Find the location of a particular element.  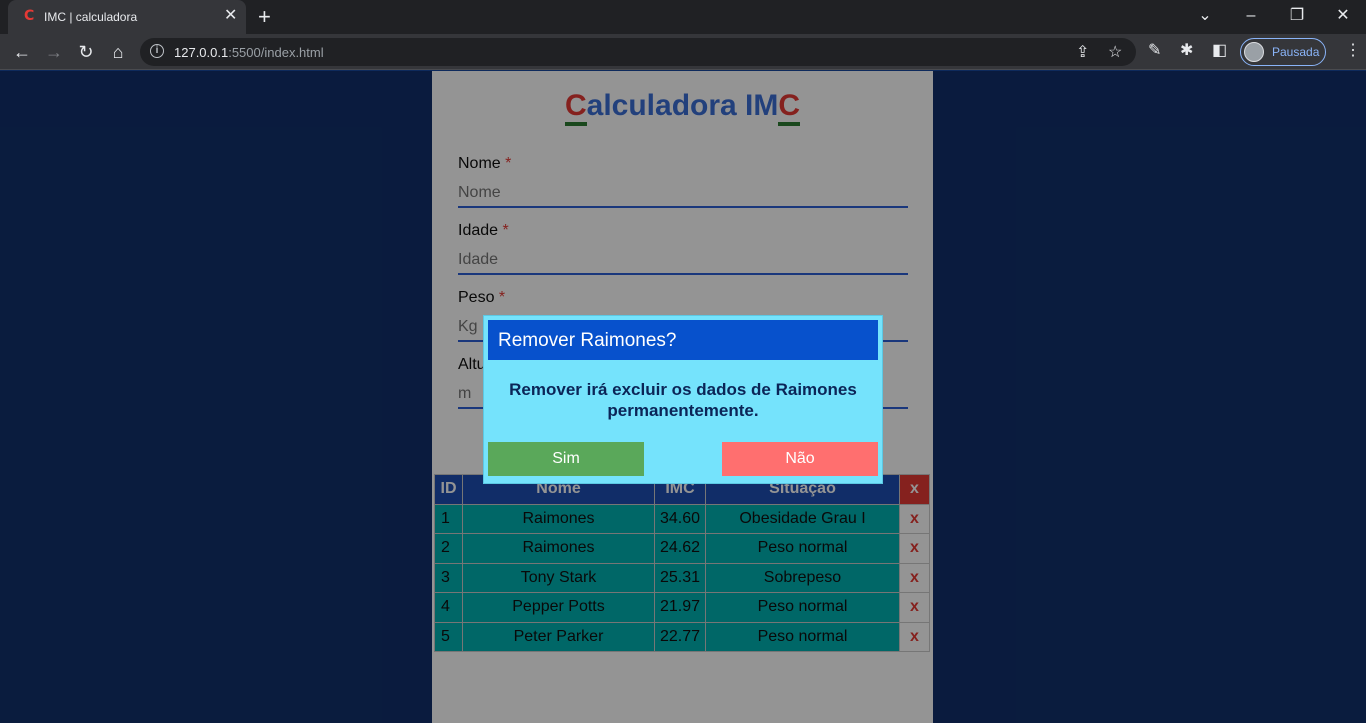

dialog-title: Remover Raimones? is located at coordinates (587, 340).